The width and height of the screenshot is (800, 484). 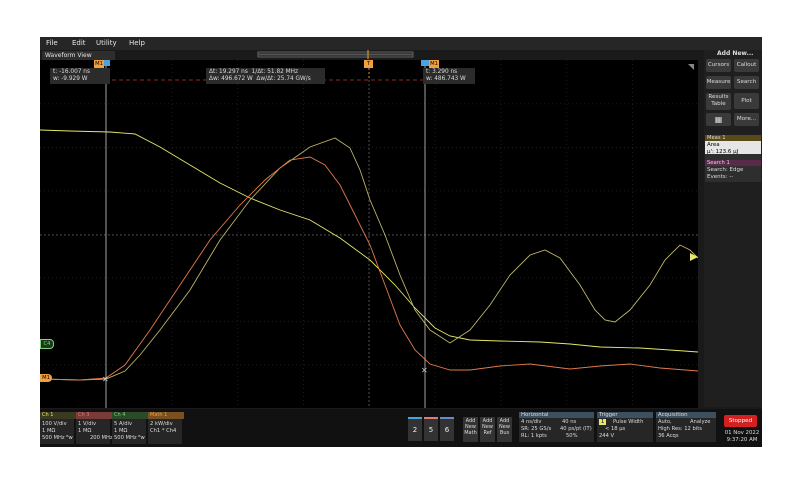 What do you see at coordinates (615, 429) in the screenshot?
I see `trigger-condition: < 18 μs` at bounding box center [615, 429].